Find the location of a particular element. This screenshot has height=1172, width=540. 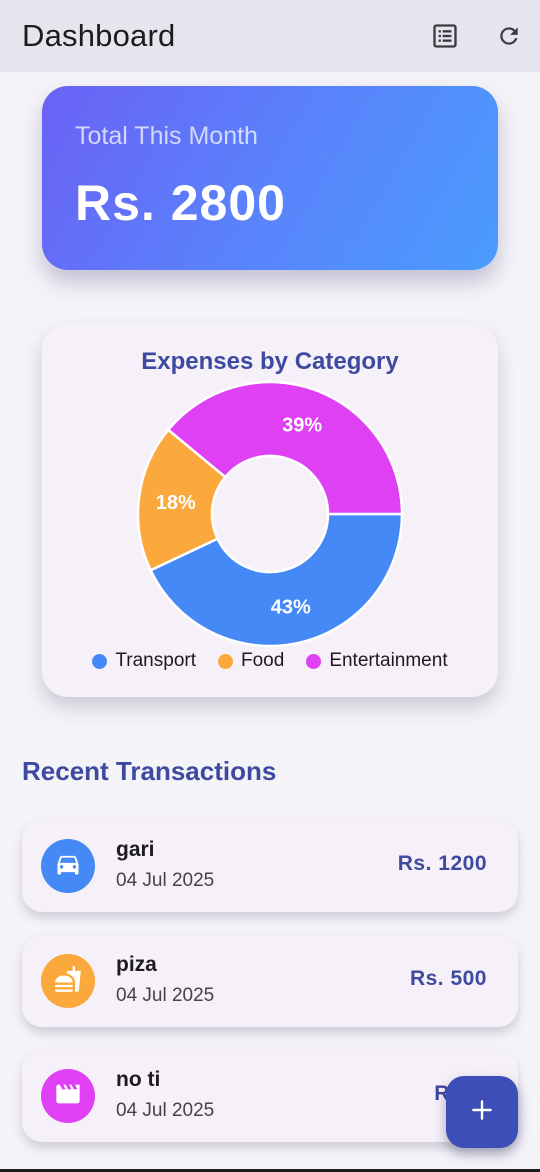

plus-icon is located at coordinates (482, 1112).